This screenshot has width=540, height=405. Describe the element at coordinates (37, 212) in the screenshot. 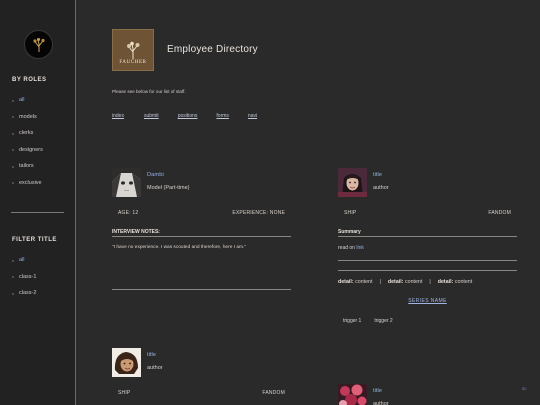

I see `sidebar-divider` at that location.